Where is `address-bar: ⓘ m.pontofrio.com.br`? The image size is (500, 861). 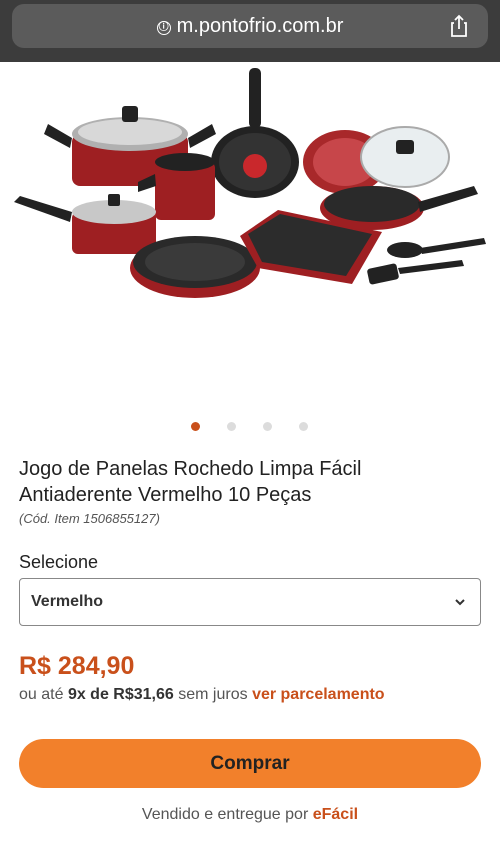
address-bar: ⓘ m.pontofrio.com.br is located at coordinates (250, 26).